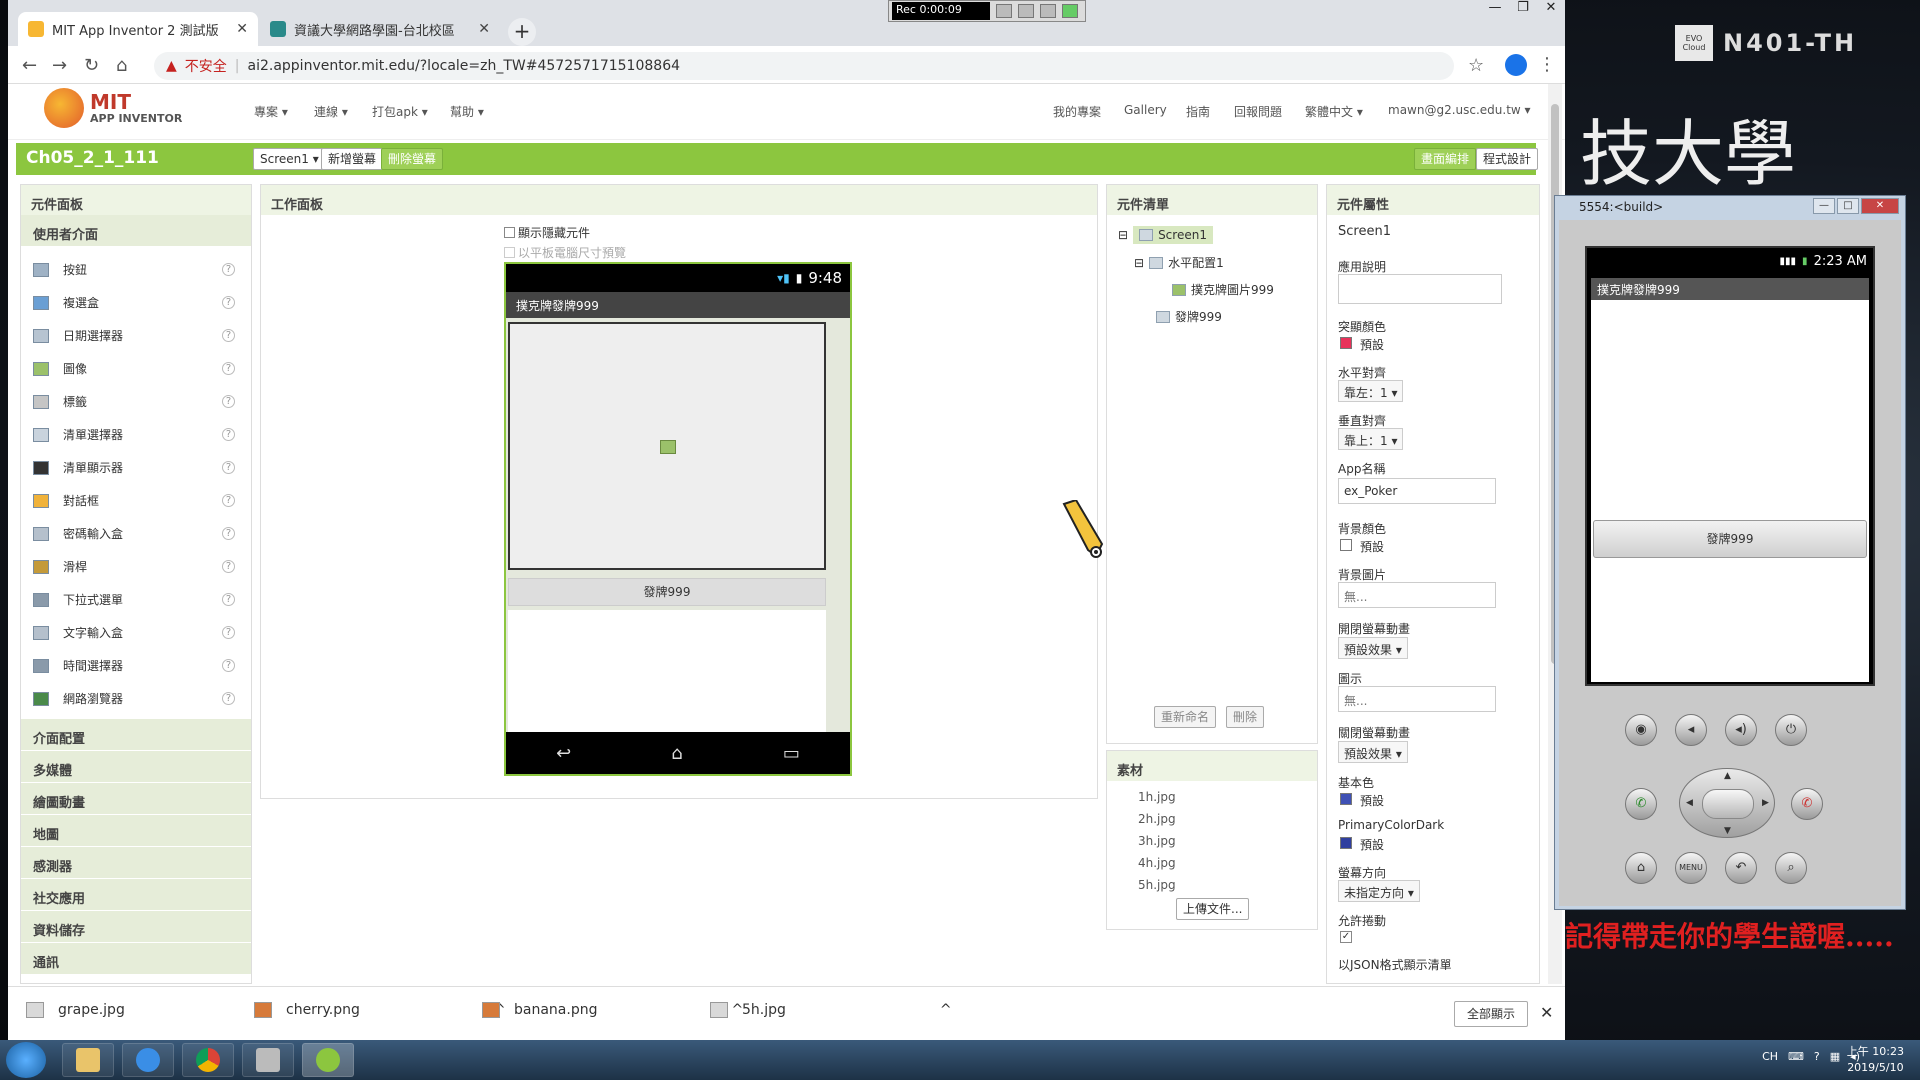 Image resolution: width=1920 pixels, height=1080 pixels. What do you see at coordinates (1807, 804) in the screenshot?
I see `end-call-icon: ✆` at bounding box center [1807, 804].